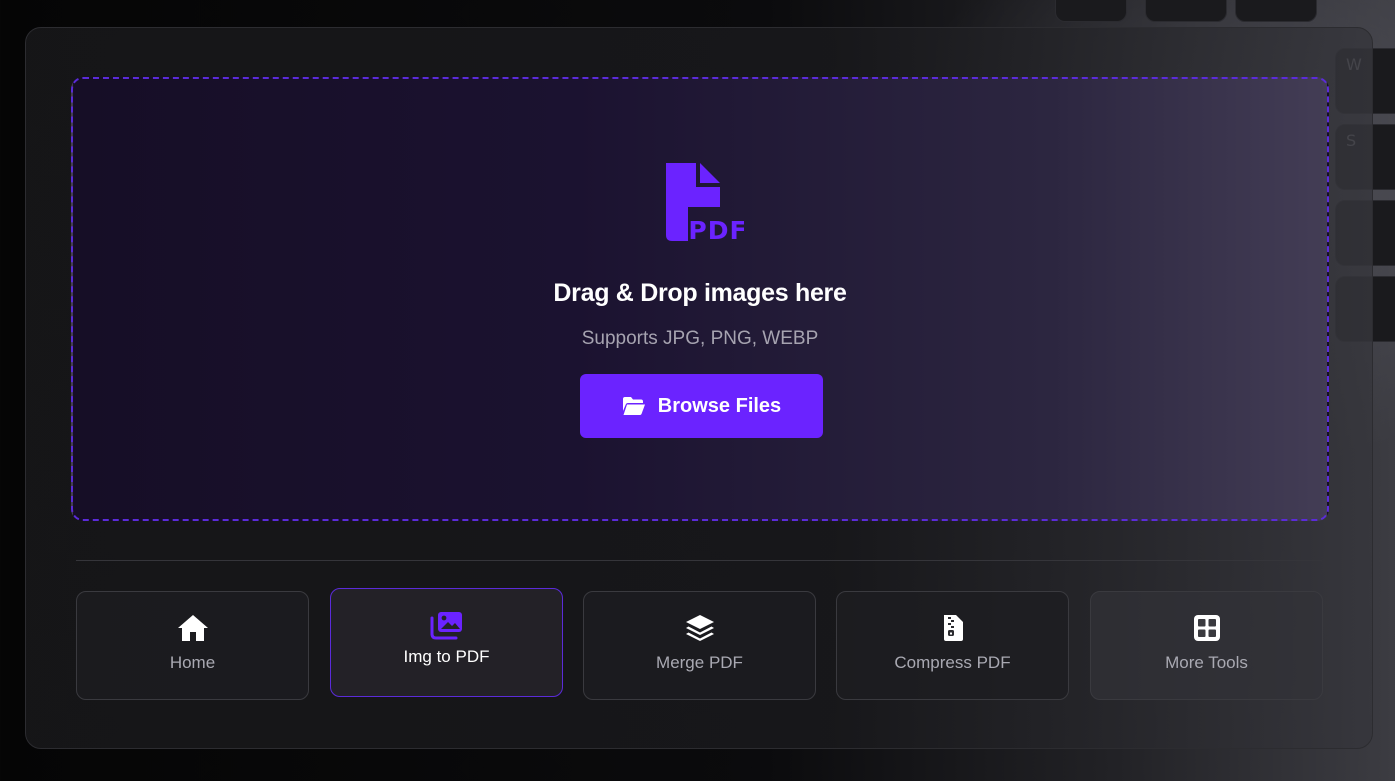  Describe the element at coordinates (952, 662) in the screenshot. I see `nav-label-compress-pdf: Compress PDF` at that location.